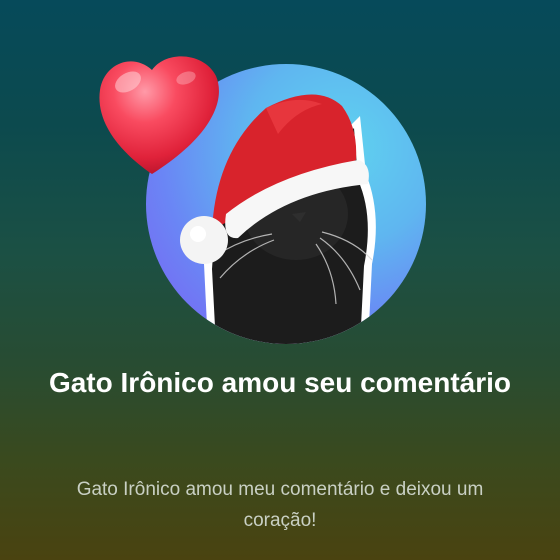  Describe the element at coordinates (159, 115) in the screenshot. I see `heart-icon` at that location.